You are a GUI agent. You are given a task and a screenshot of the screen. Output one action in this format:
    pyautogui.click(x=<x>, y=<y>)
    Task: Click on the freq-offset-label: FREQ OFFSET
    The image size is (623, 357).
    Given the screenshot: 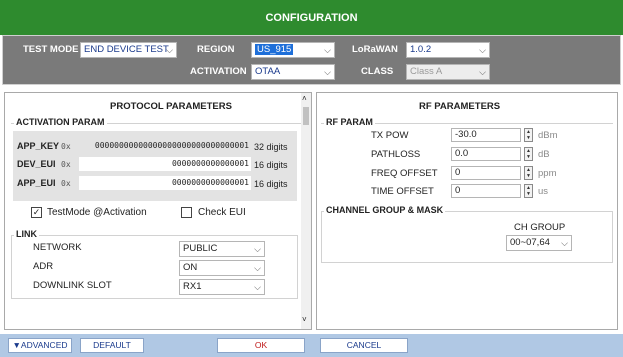 What is the action you would take?
    pyautogui.click(x=404, y=173)
    